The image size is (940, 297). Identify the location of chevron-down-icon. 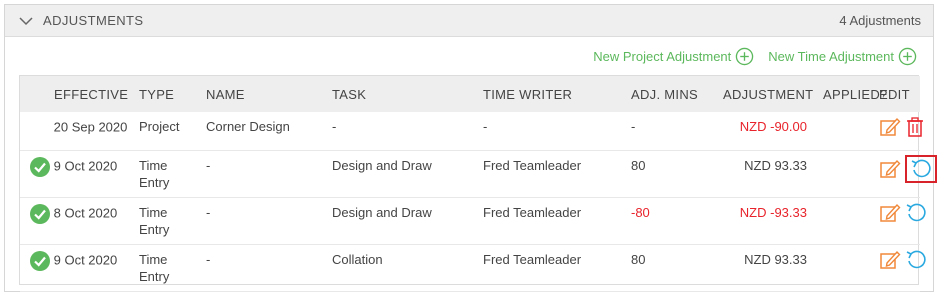
(26, 21).